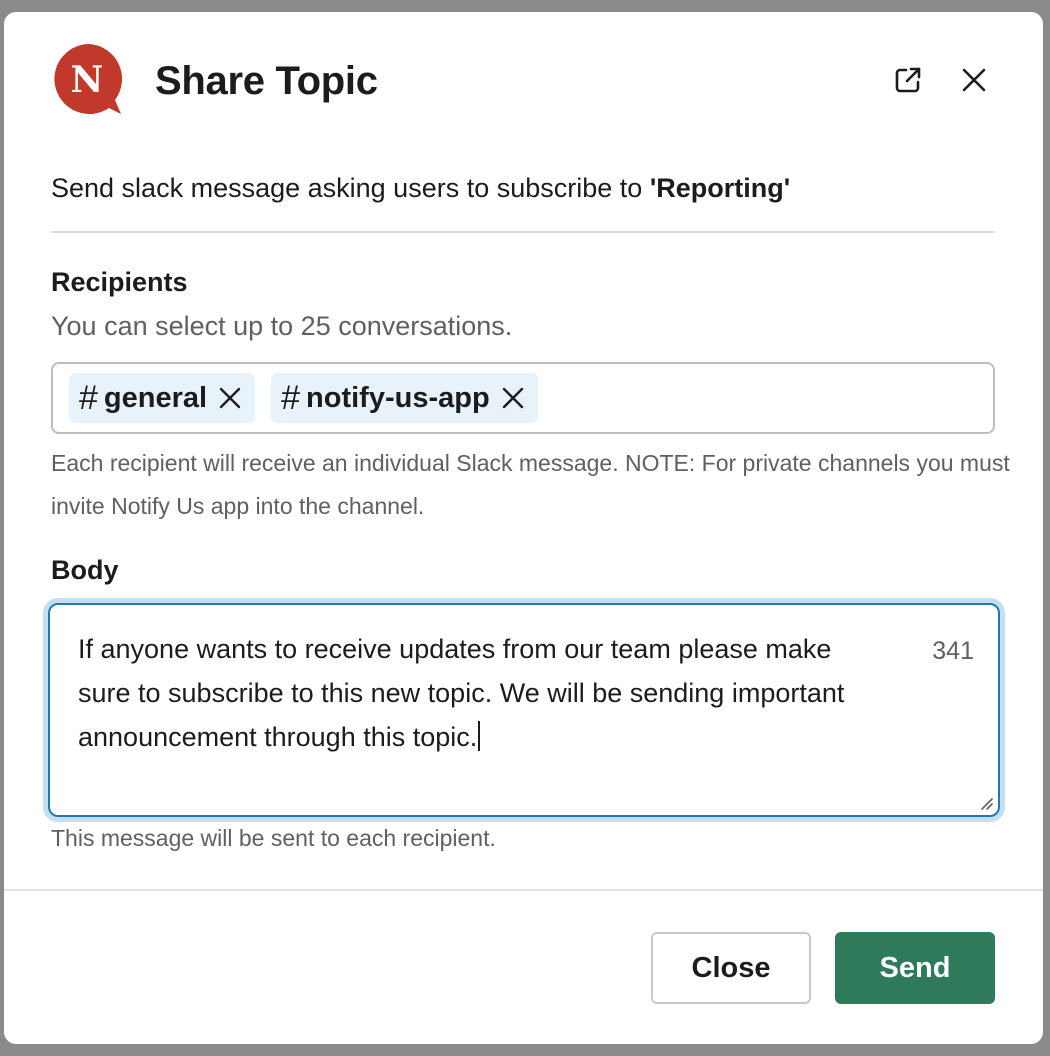  What do you see at coordinates (953, 651) in the screenshot?
I see `character-counter: 341` at bounding box center [953, 651].